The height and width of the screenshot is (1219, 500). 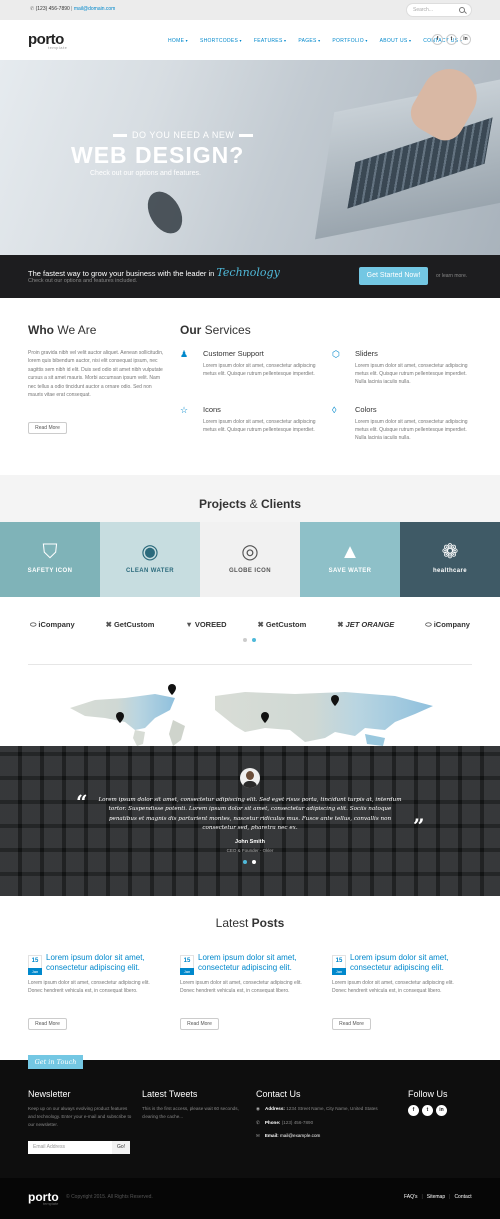 I want to click on search-icon, so click(x=462, y=10).